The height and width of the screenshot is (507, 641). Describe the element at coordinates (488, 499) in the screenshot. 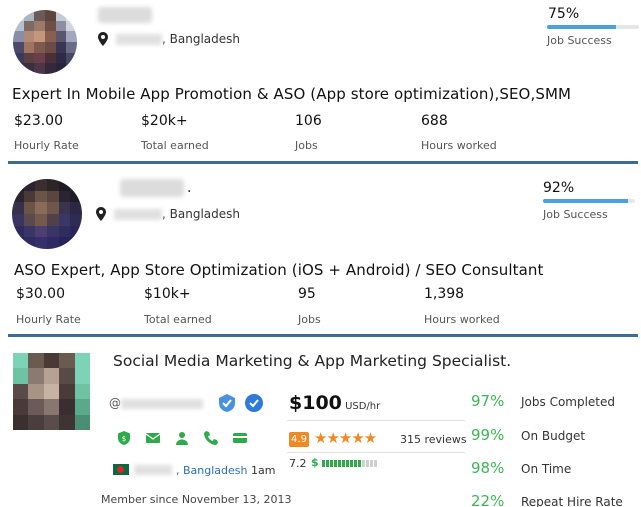

I see `repeat-hire-pct: 22%` at that location.